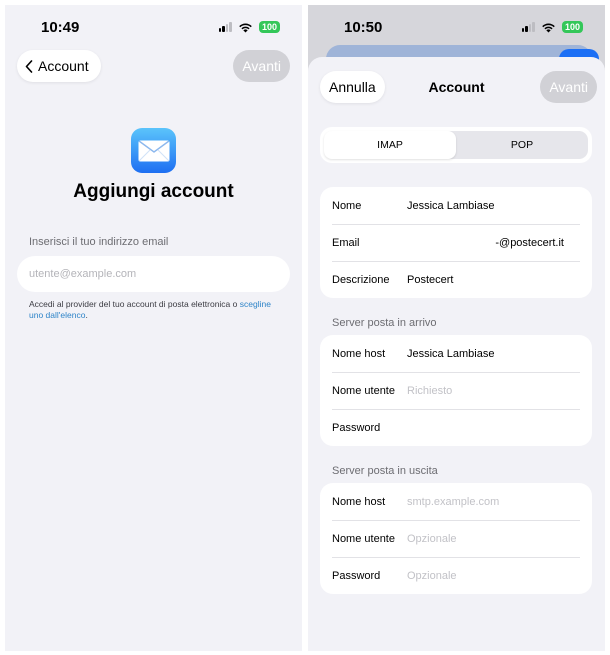 Image resolution: width=610 pixels, height=655 pixels. Describe the element at coordinates (347, 205) in the screenshot. I see `field-label: Nome` at that location.